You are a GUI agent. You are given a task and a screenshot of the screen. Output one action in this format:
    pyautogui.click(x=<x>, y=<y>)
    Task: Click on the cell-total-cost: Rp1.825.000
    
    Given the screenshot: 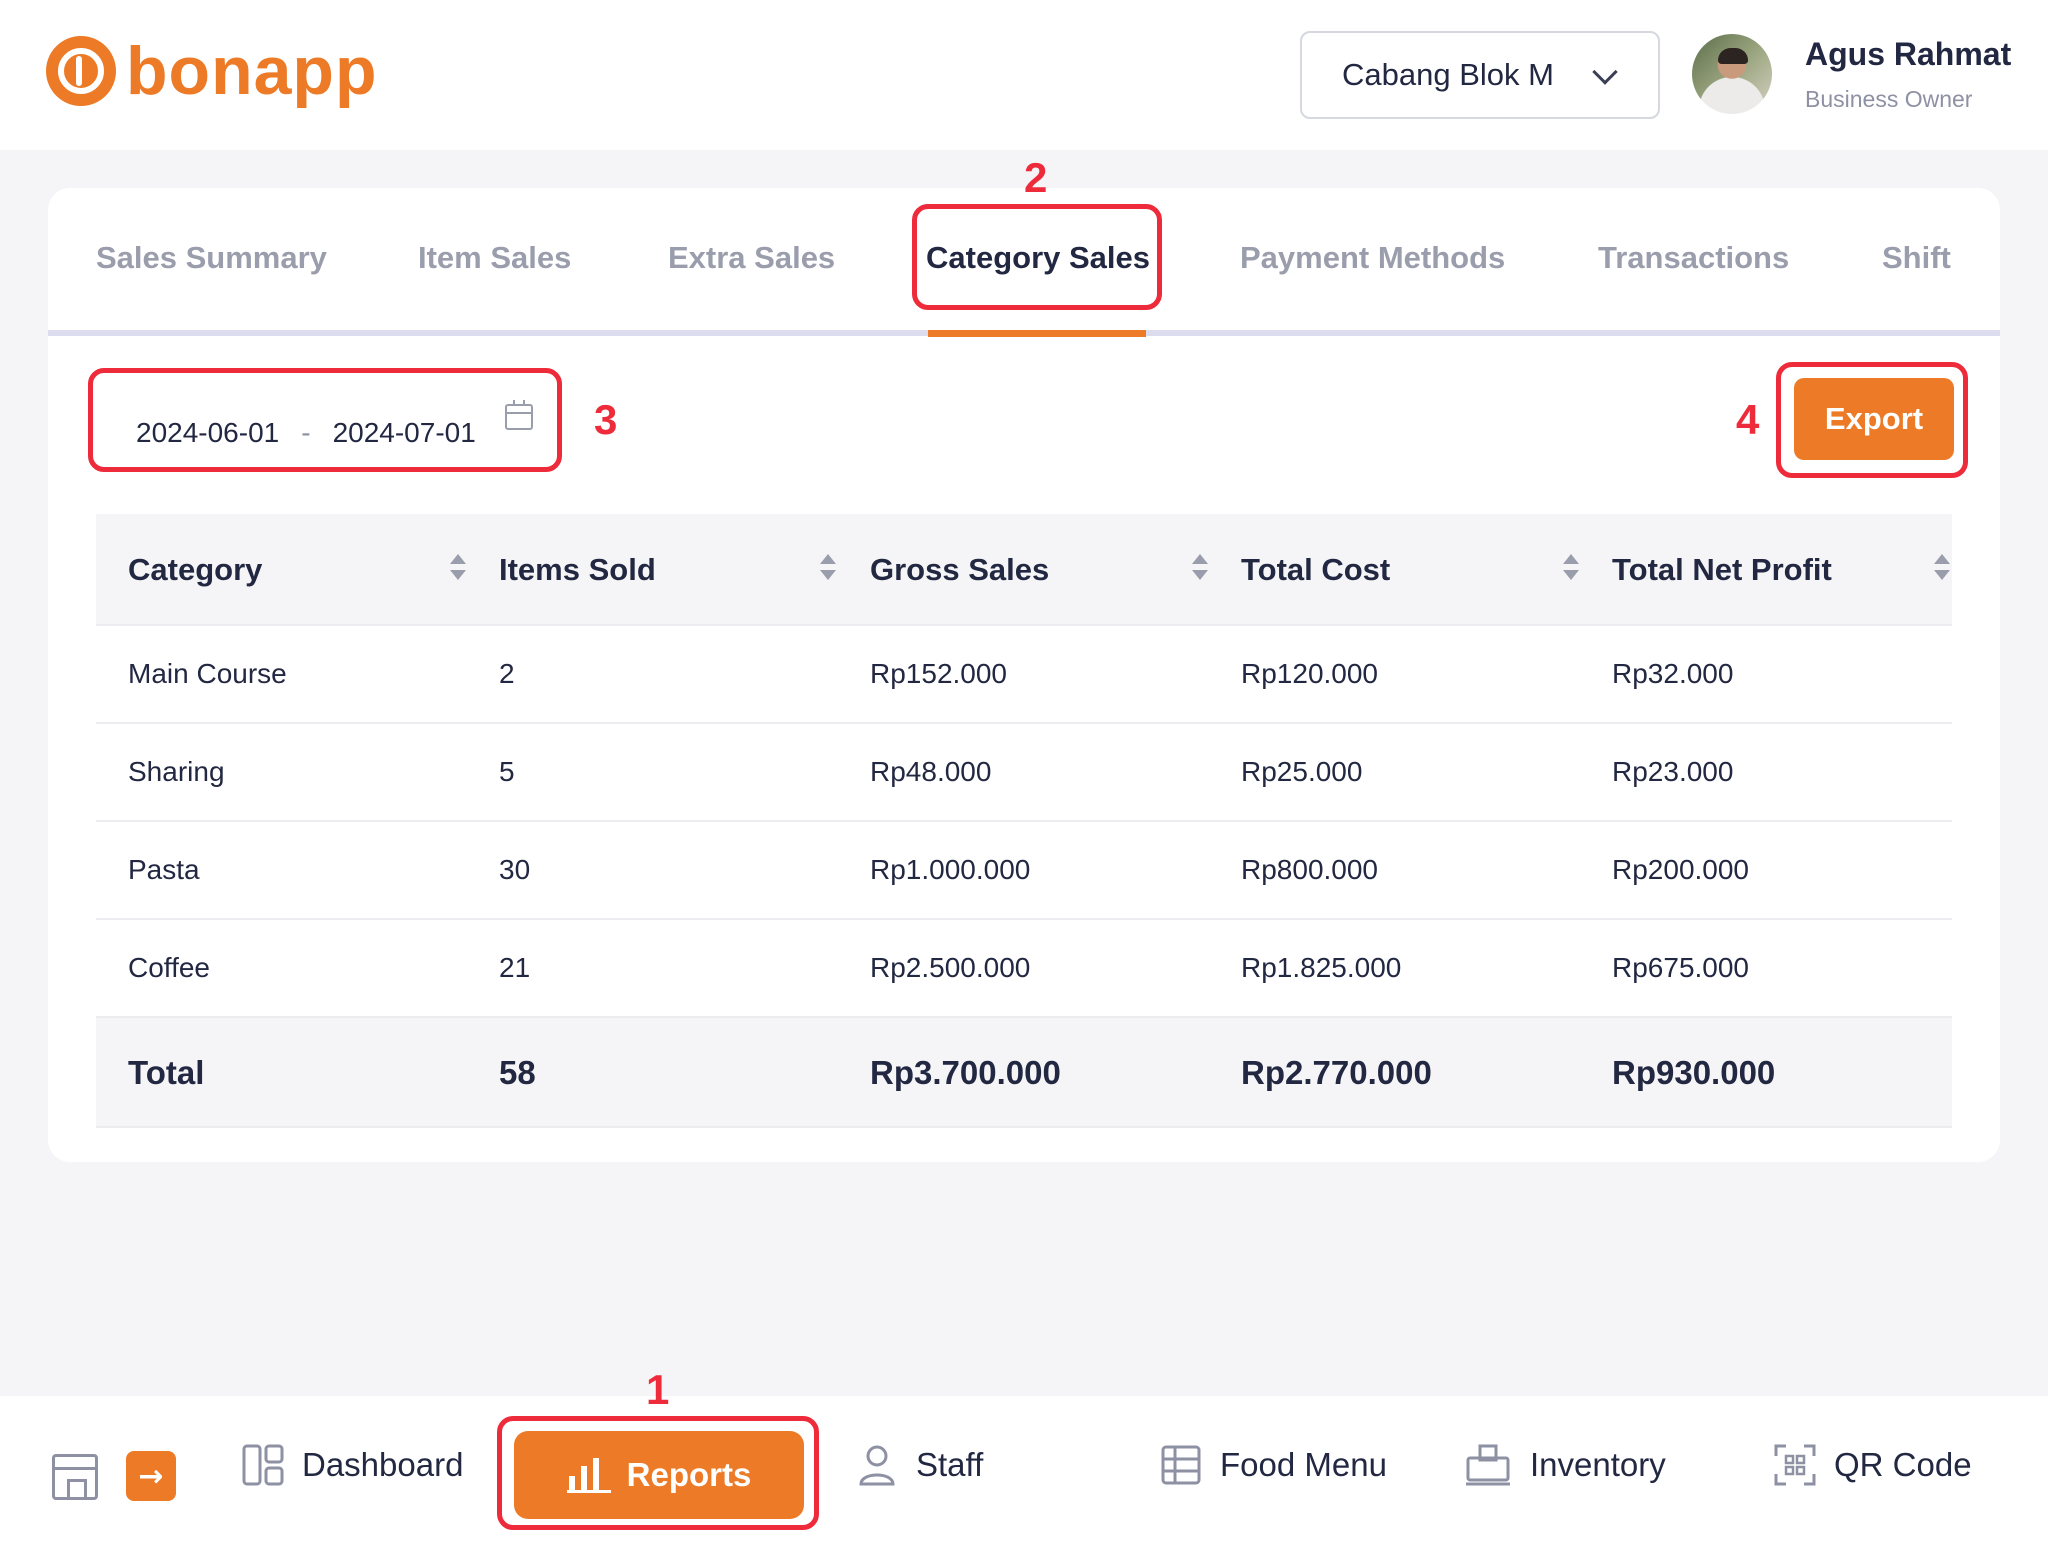 What is the action you would take?
    pyautogui.click(x=1321, y=967)
    